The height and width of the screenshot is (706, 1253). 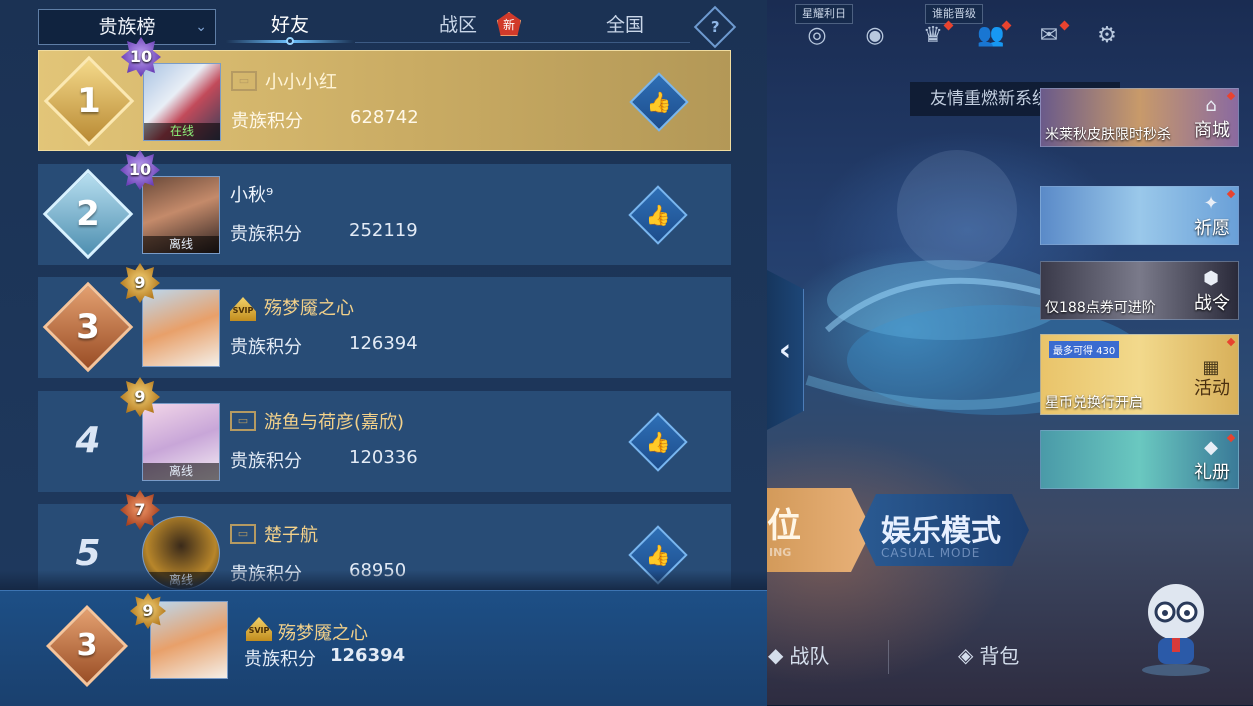 What do you see at coordinates (384, 434) in the screenshot?
I see `leaderboard-row: 4 离线 9 ▭ 游鱼与荷彦(嘉欣) 贵族积分 120336 👍` at bounding box center [384, 434].